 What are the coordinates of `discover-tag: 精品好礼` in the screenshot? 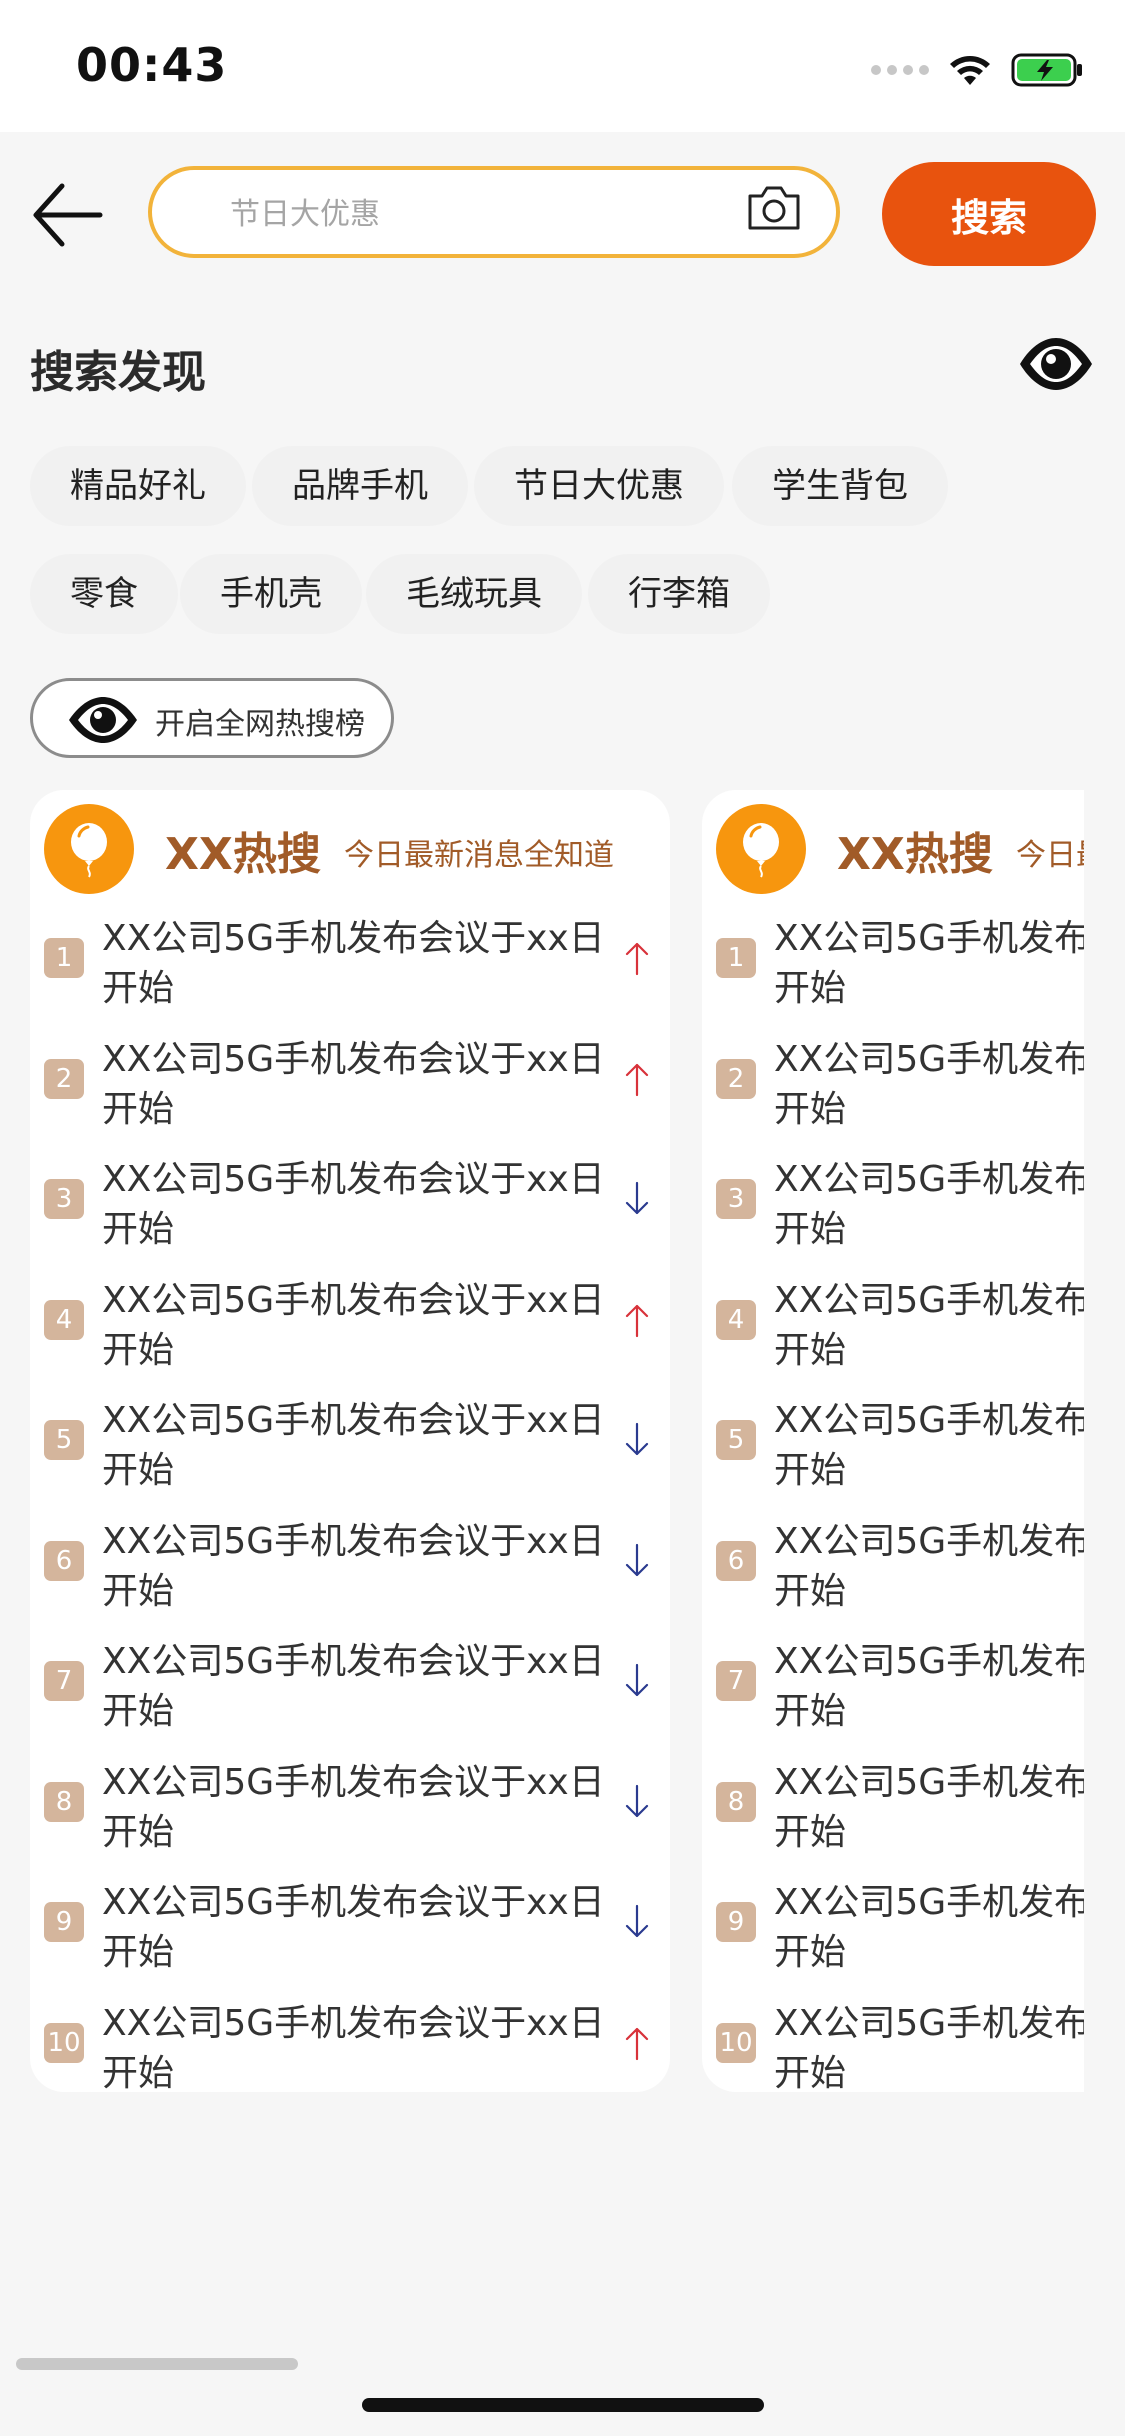 It's located at (138, 486).